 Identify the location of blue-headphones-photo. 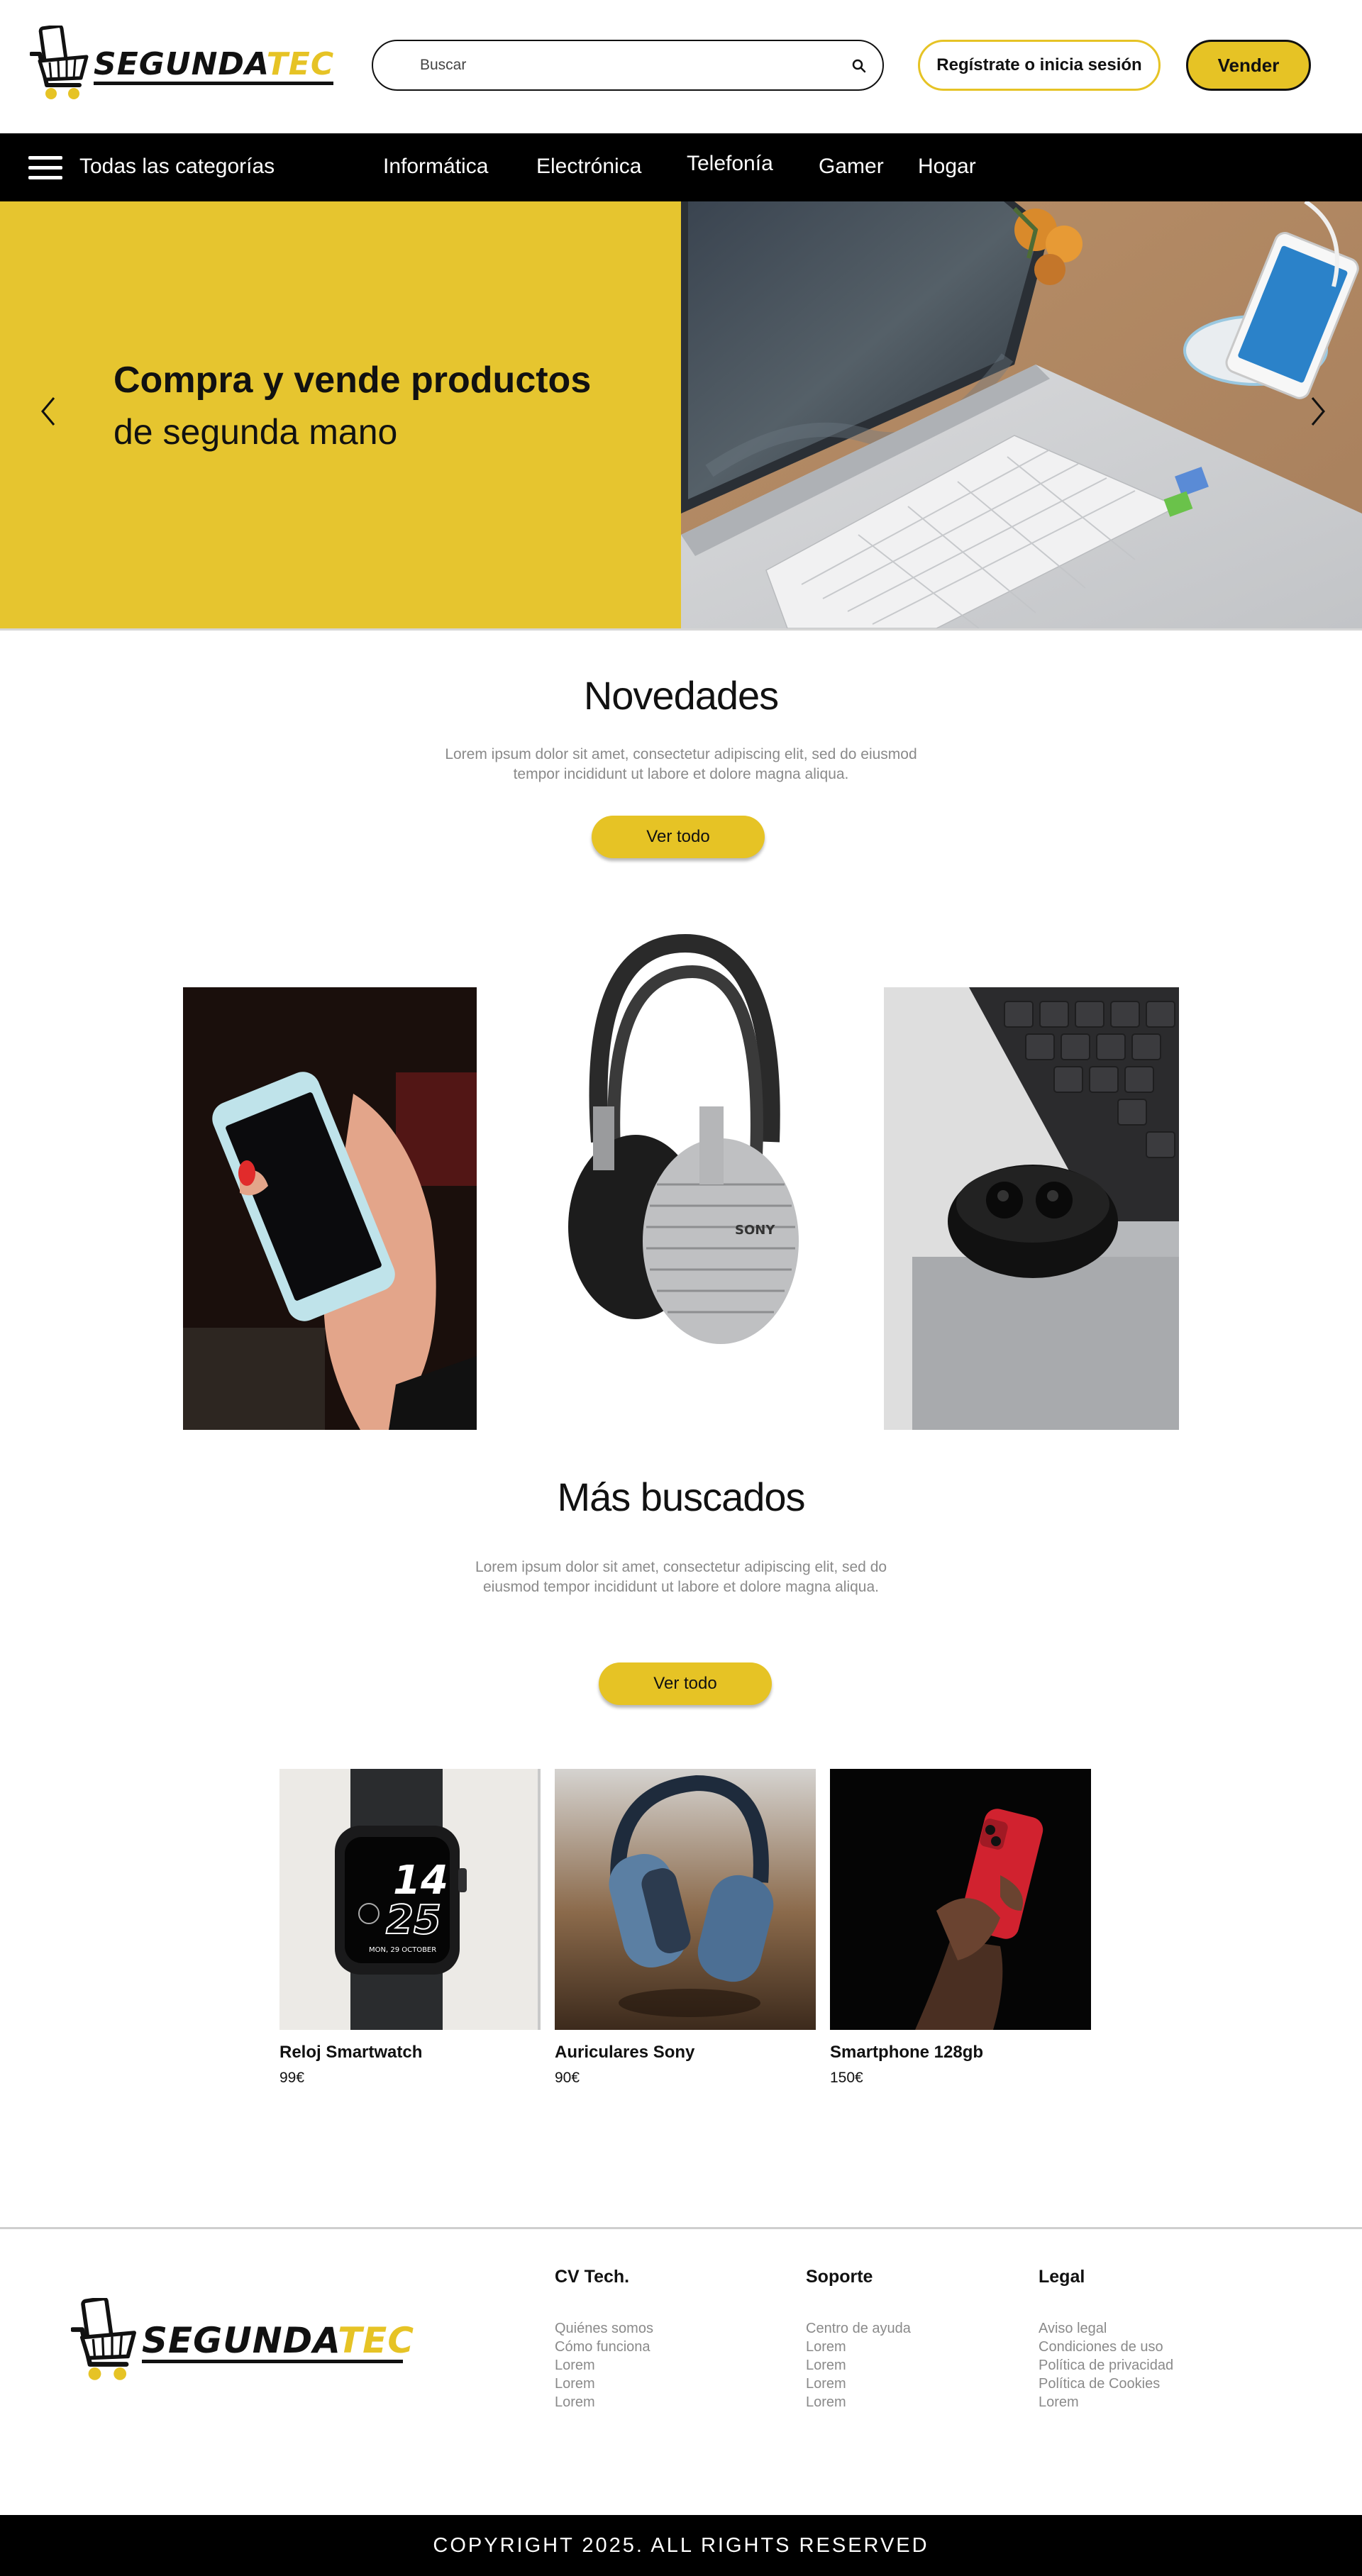
(685, 1900).